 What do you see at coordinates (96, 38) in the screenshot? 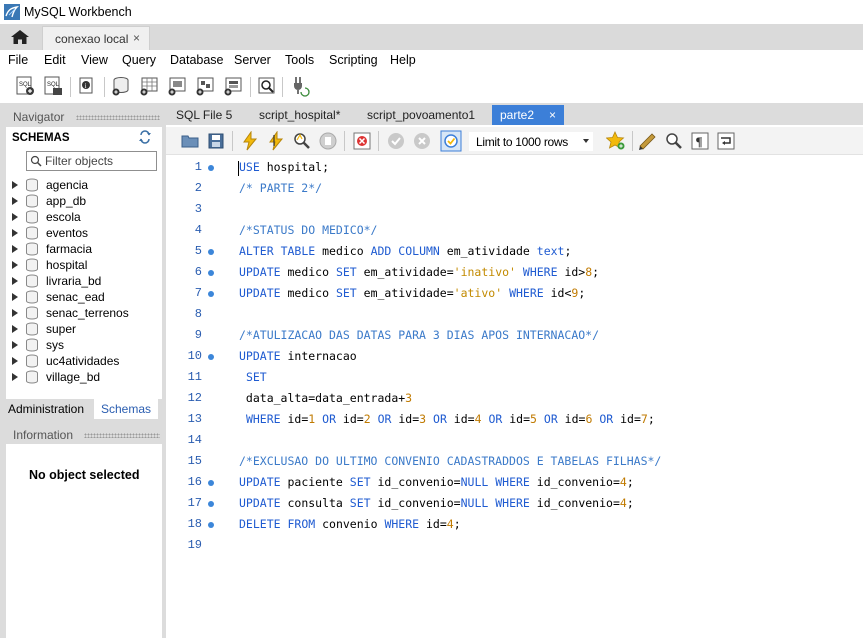
I see `connection-tab: conexao local ×` at bounding box center [96, 38].